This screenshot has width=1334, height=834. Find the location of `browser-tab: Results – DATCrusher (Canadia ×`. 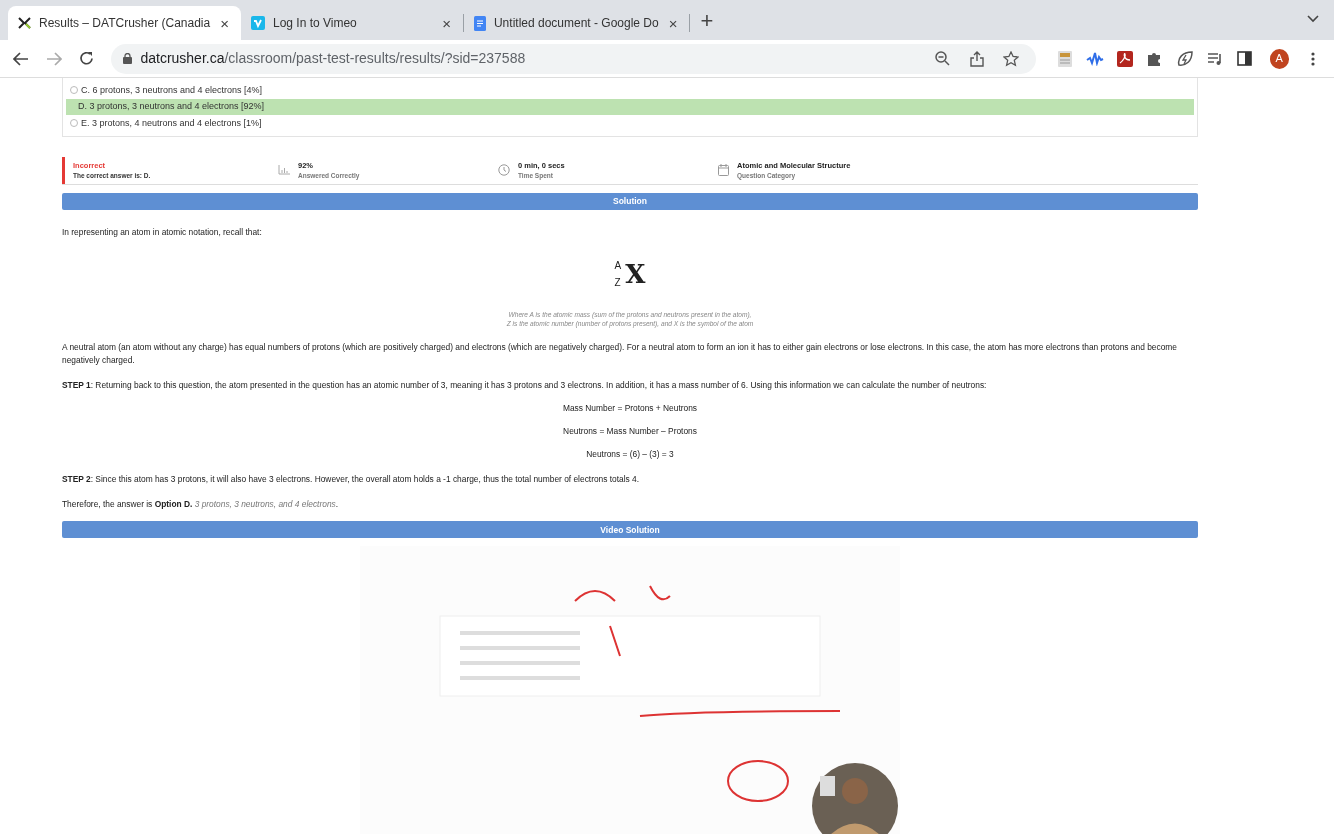

browser-tab: Results – DATCrusher (Canadia × is located at coordinates (124, 23).